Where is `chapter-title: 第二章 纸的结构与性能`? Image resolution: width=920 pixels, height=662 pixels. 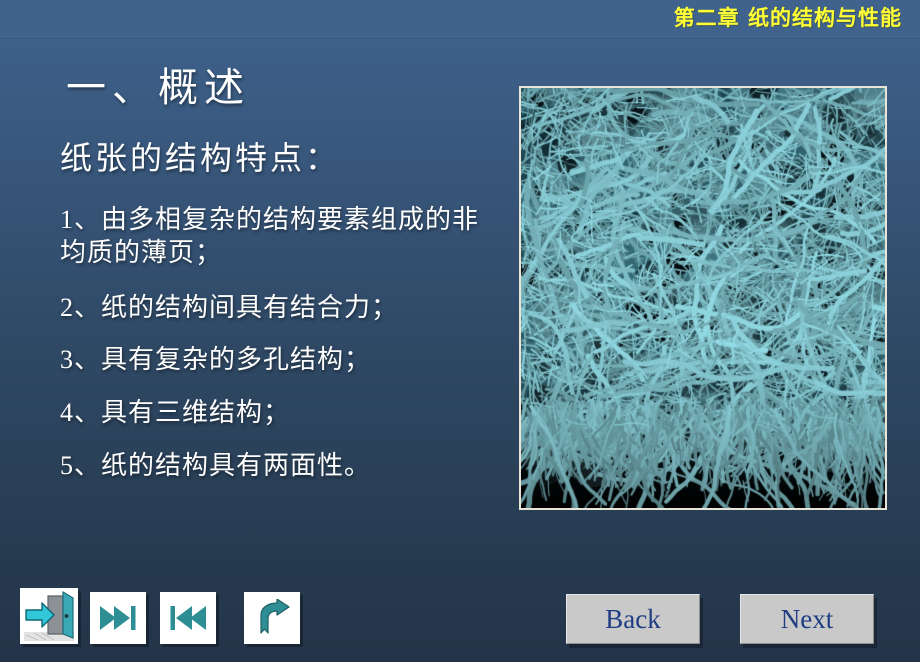
chapter-title: 第二章 纸的结构与性能 is located at coordinates (787, 18).